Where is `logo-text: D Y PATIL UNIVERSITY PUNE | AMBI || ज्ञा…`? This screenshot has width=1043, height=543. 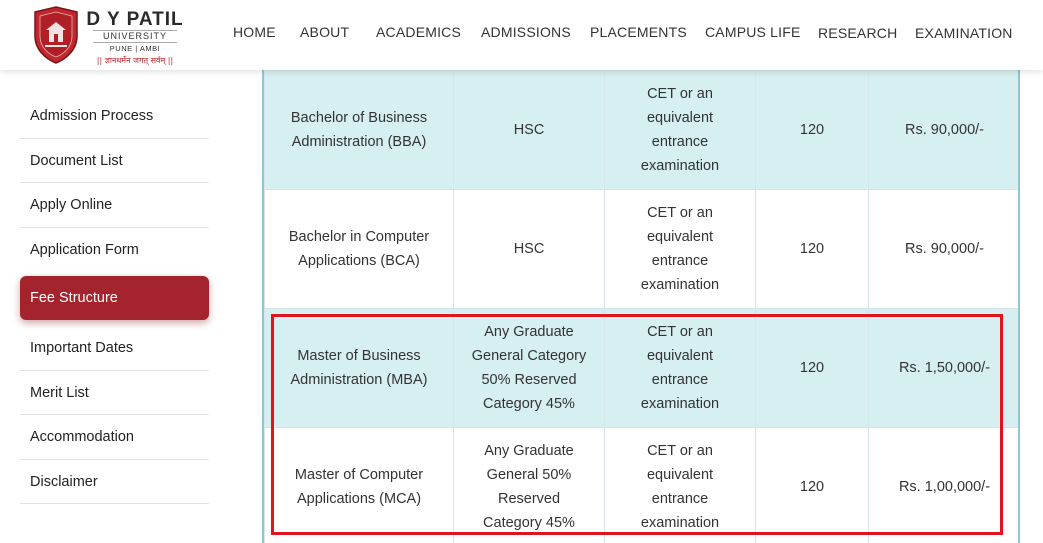
logo-text: D Y PATIL UNIVERSITY PUNE | AMBI || ज्ञा… is located at coordinates (135, 38).